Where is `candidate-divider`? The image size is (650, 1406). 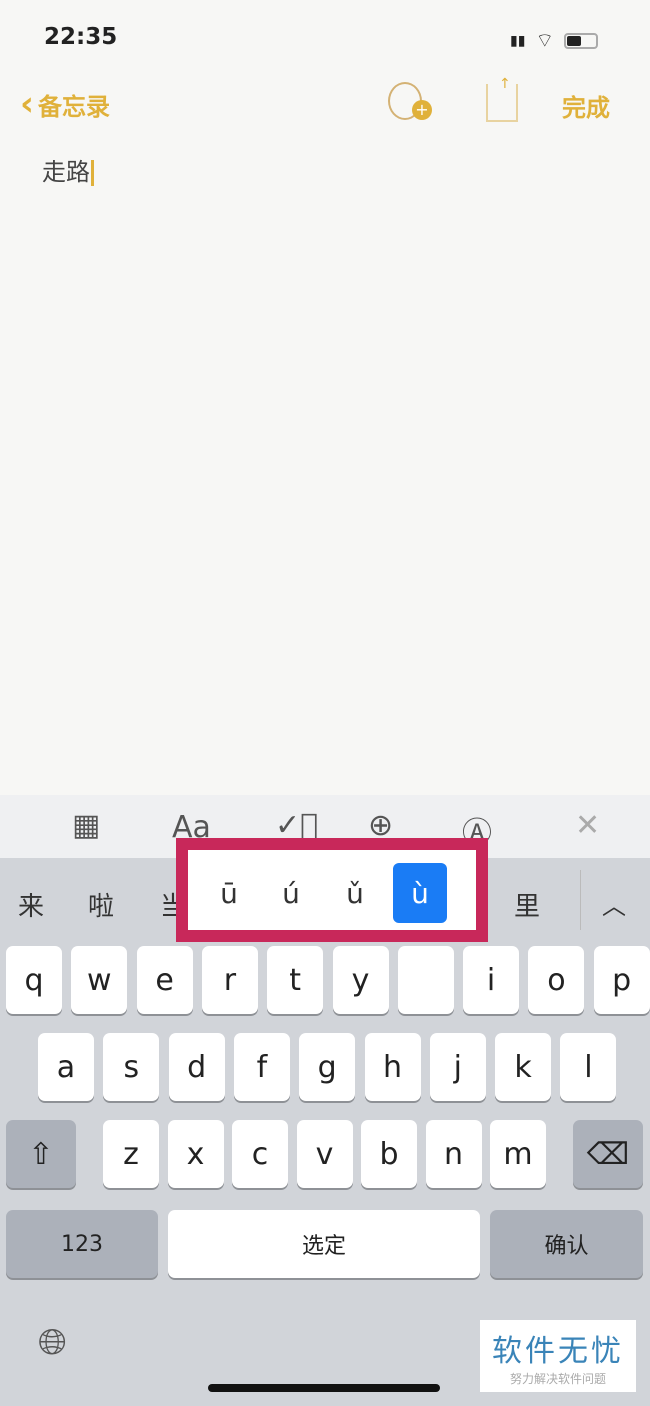
candidate-divider is located at coordinates (580, 900).